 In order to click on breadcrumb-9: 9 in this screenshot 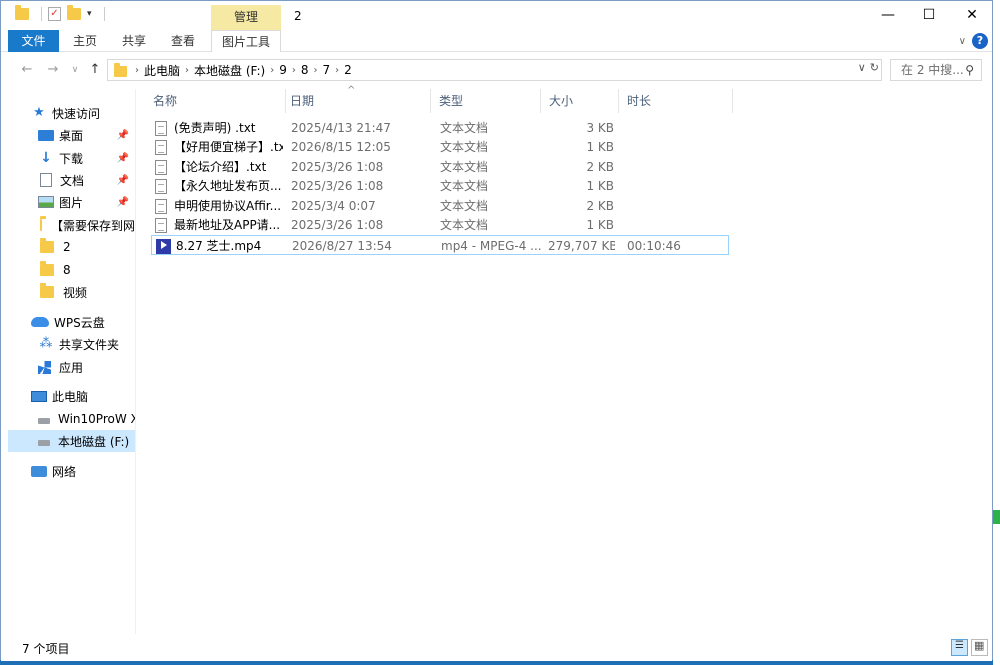, I will do `click(283, 70)`.